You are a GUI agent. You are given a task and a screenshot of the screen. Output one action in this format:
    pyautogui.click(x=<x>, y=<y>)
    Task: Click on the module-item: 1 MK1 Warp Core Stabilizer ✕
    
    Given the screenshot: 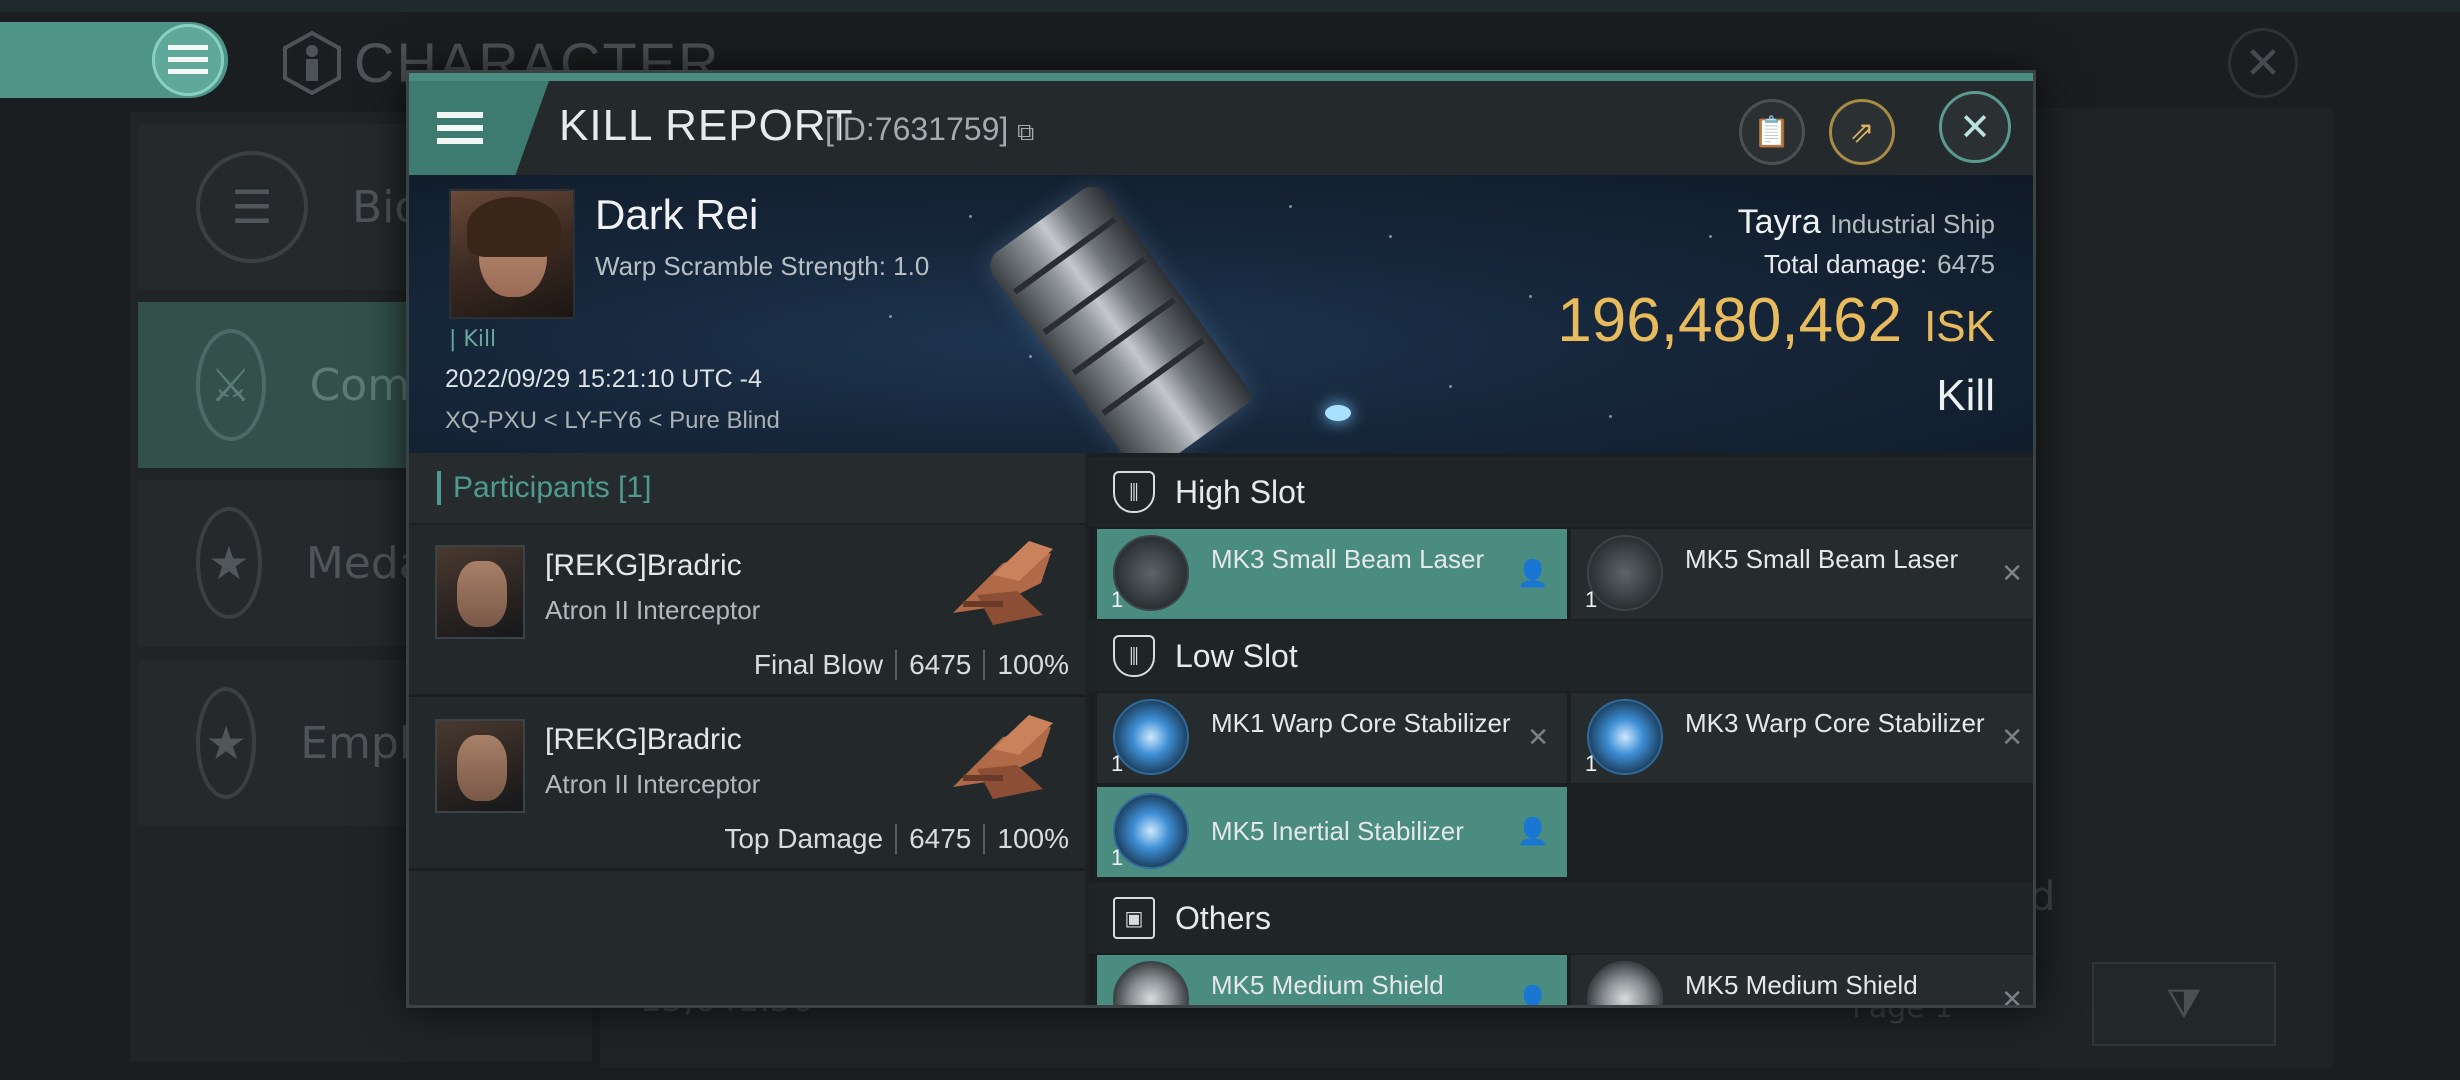 What is the action you would take?
    pyautogui.click(x=1332, y=738)
    